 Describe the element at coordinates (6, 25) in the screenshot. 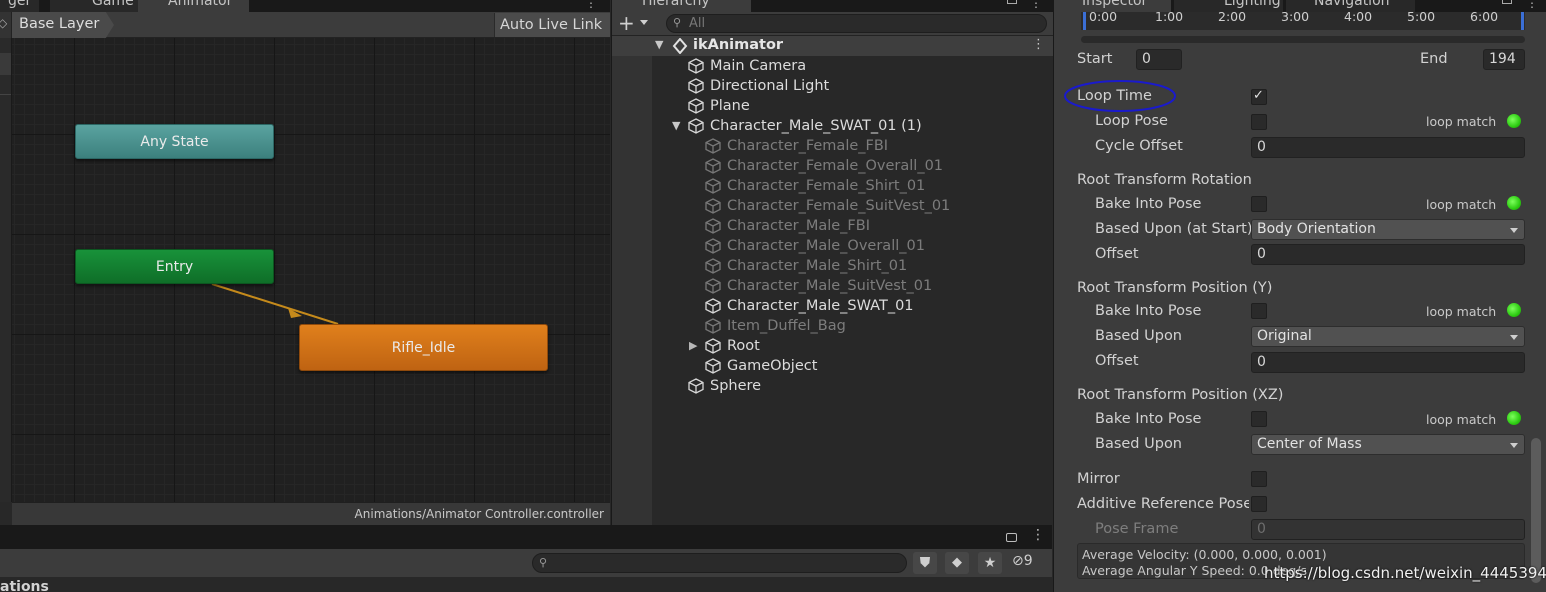

I see `layers-toggle-button: ◇` at that location.